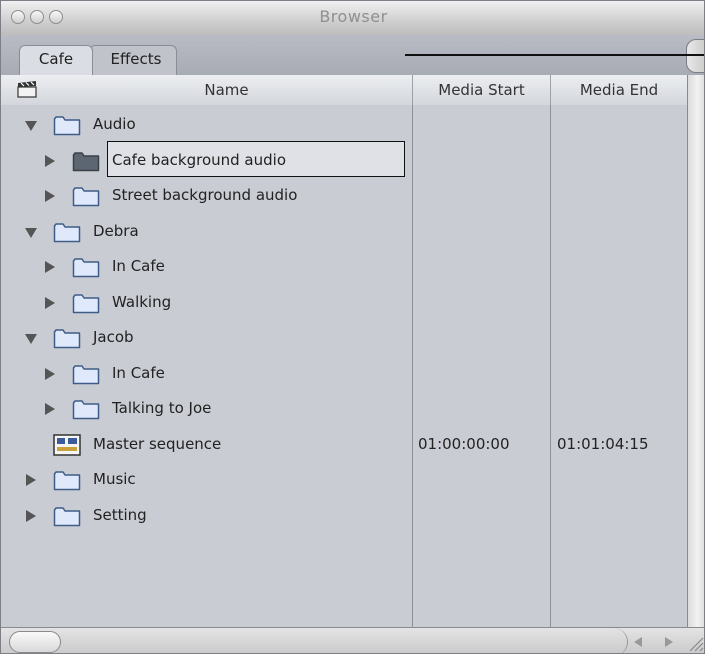 Image resolution: width=705 pixels, height=654 pixels. I want to click on scroll-thumb, so click(35, 642).